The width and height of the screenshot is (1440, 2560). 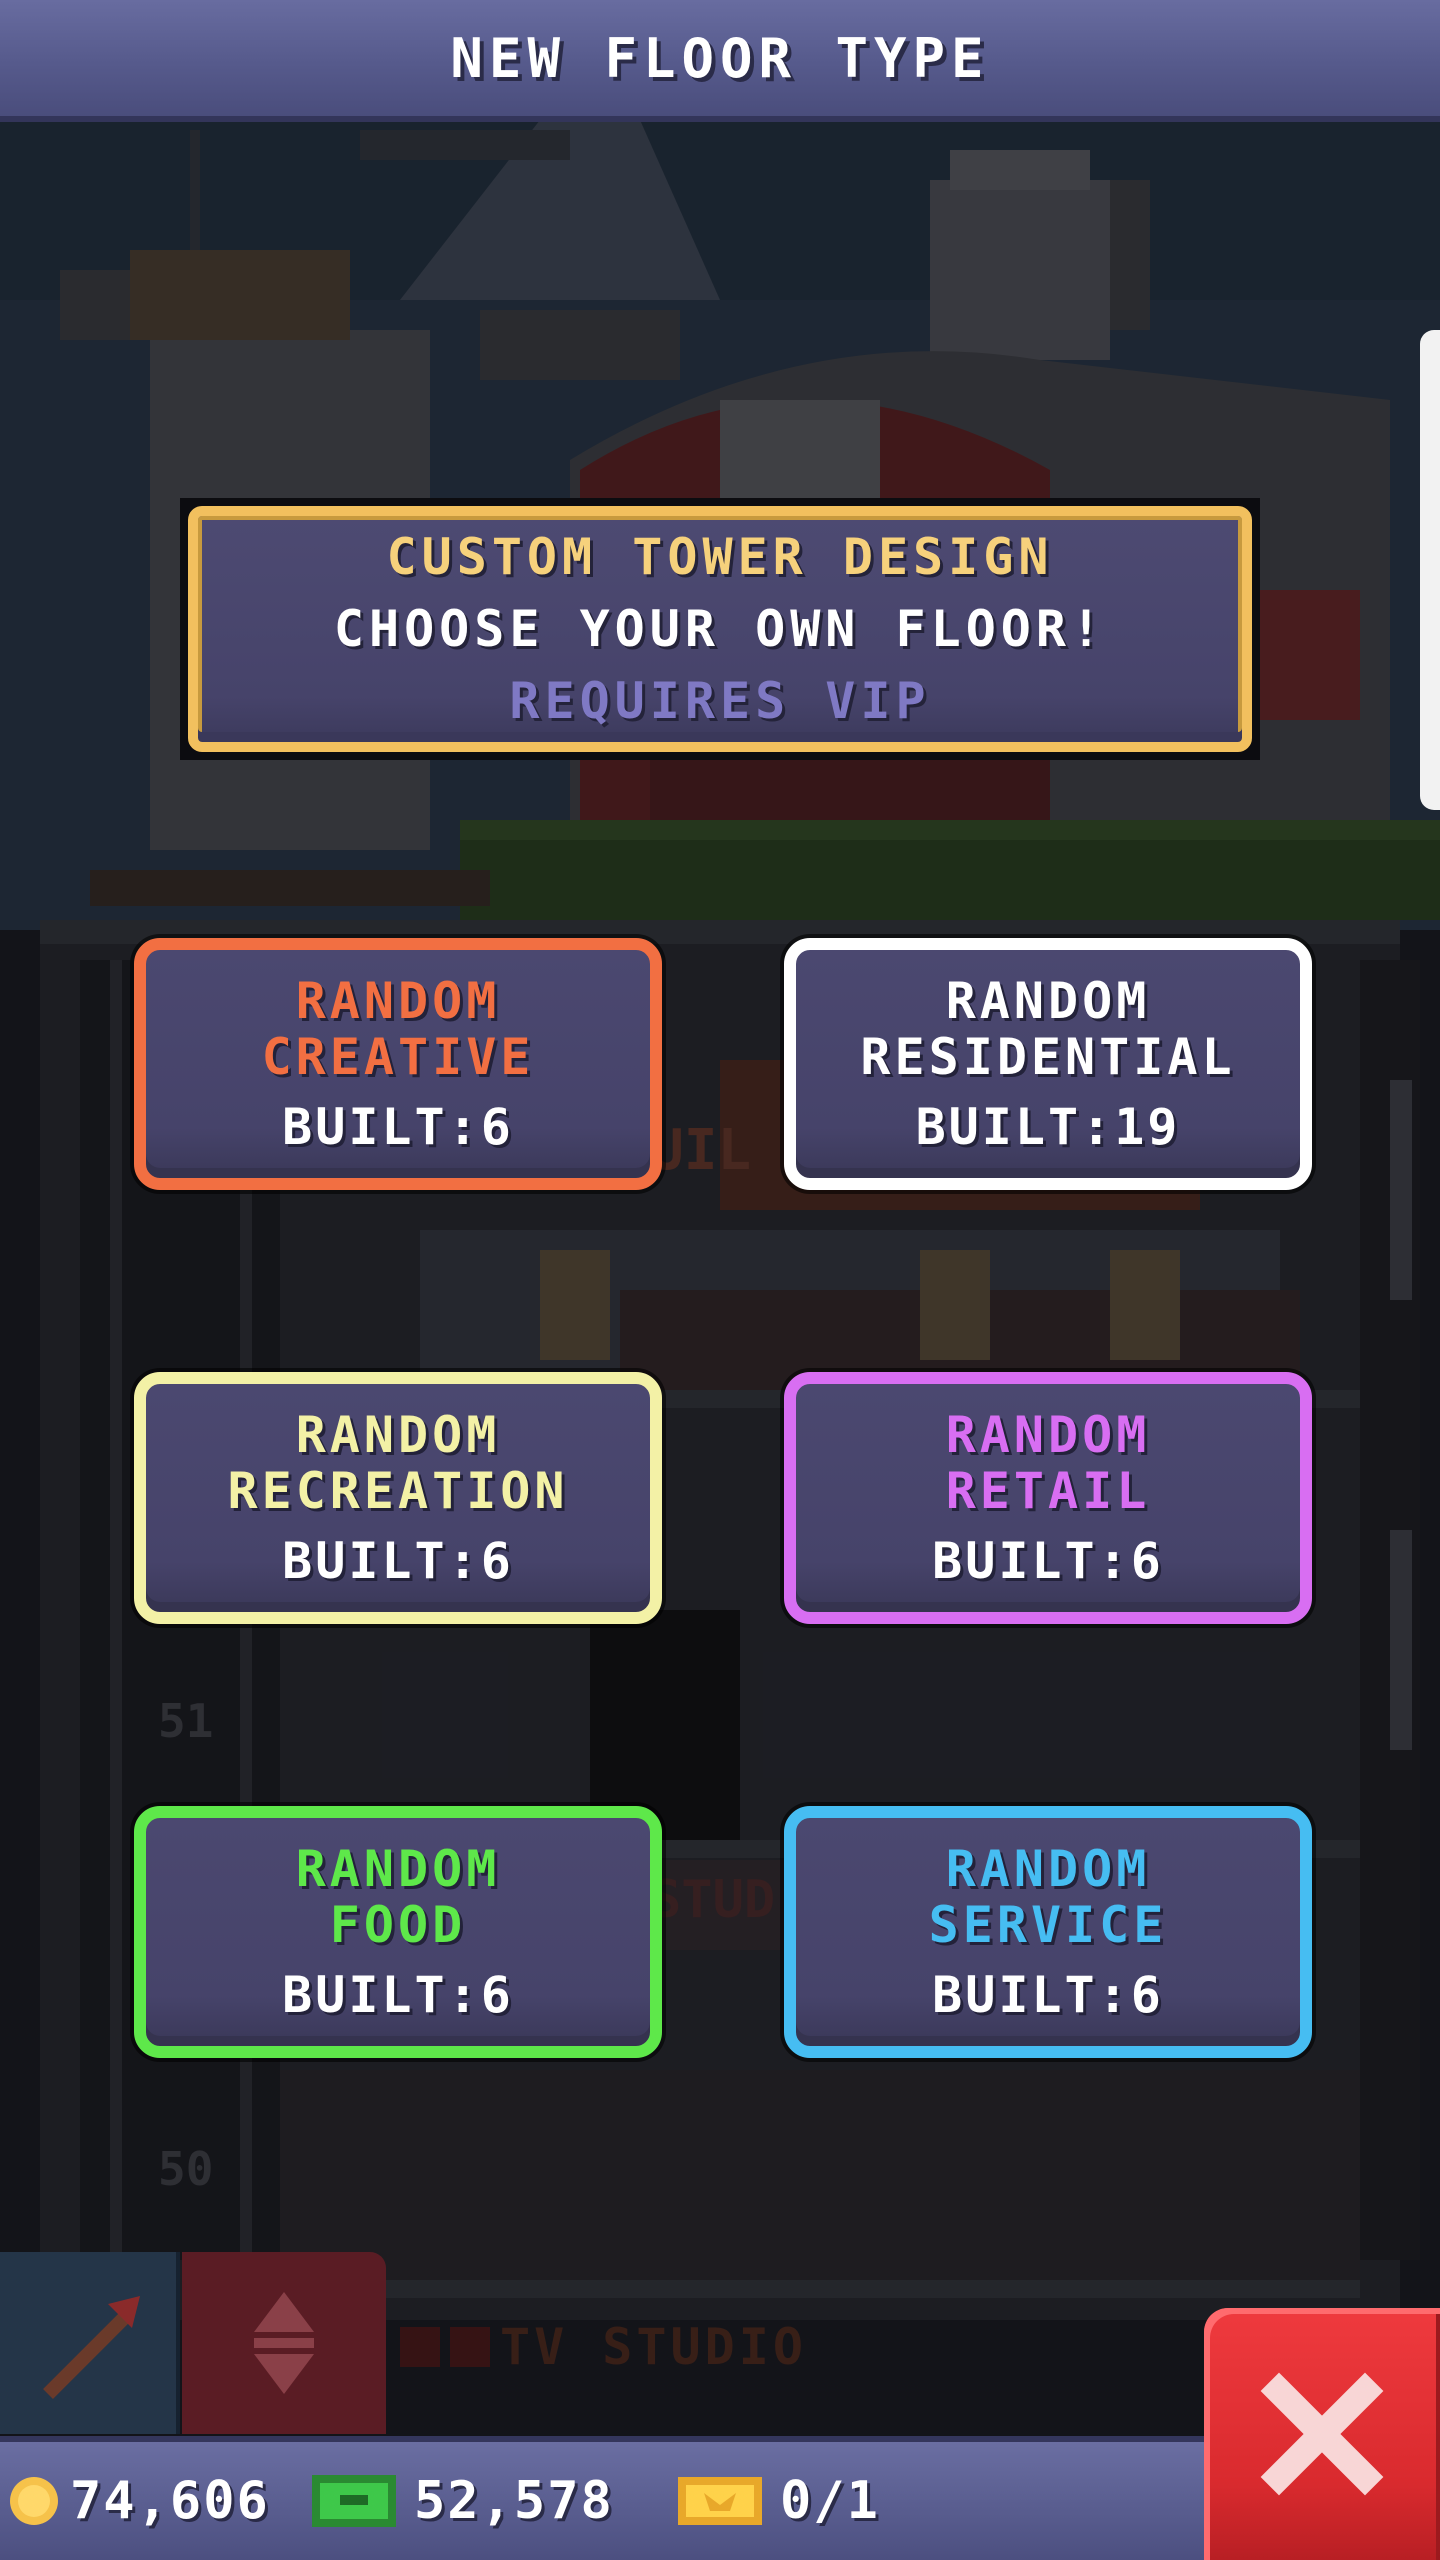 What do you see at coordinates (1147, 1127) in the screenshot?
I see `built-value: 19` at bounding box center [1147, 1127].